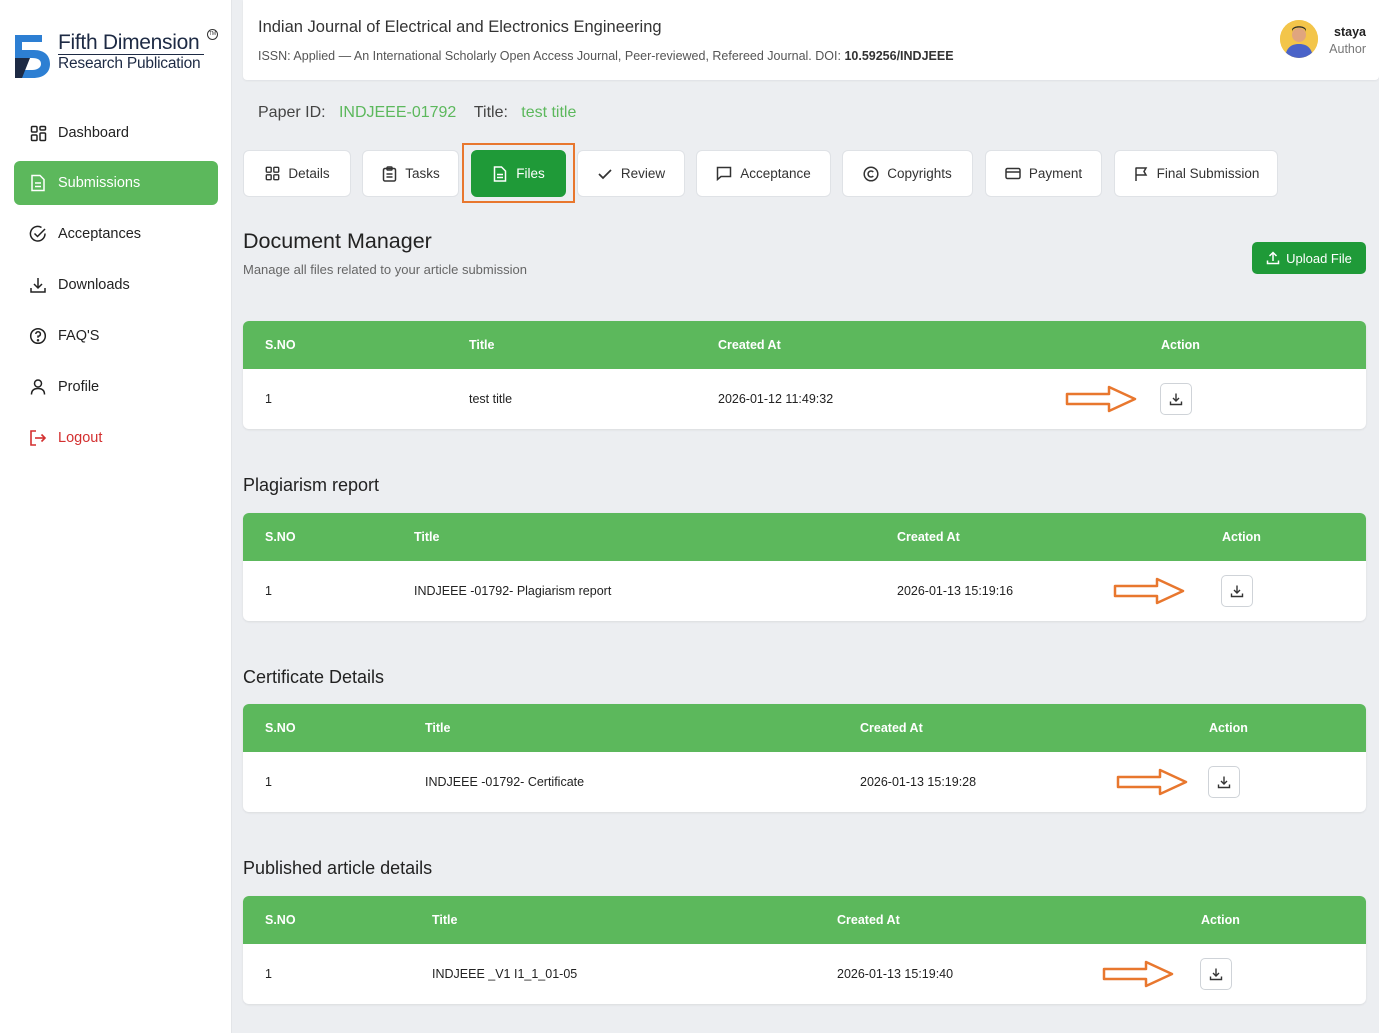 Image resolution: width=1379 pixels, height=1033 pixels. Describe the element at coordinates (116, 183) in the screenshot. I see `sidebar-item-submissions: Submissions` at that location.